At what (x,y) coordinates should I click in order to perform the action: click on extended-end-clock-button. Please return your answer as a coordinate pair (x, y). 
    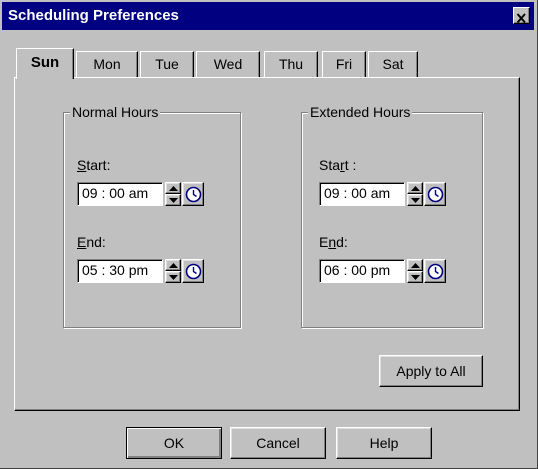
    Looking at the image, I should click on (435, 271).